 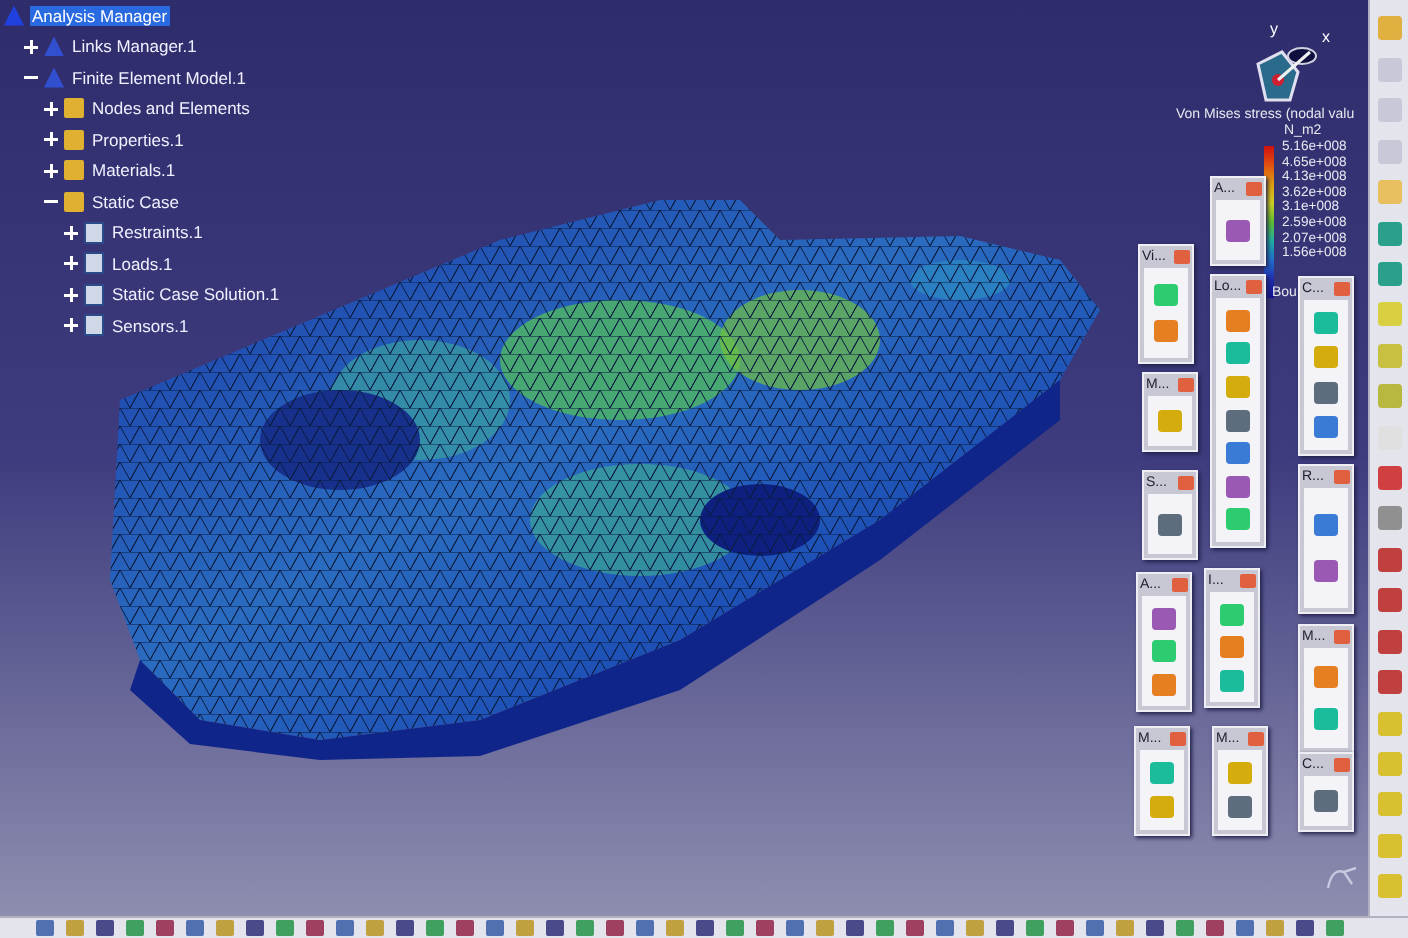 What do you see at coordinates (14, 15) in the screenshot?
I see `analysis-icon` at bounding box center [14, 15].